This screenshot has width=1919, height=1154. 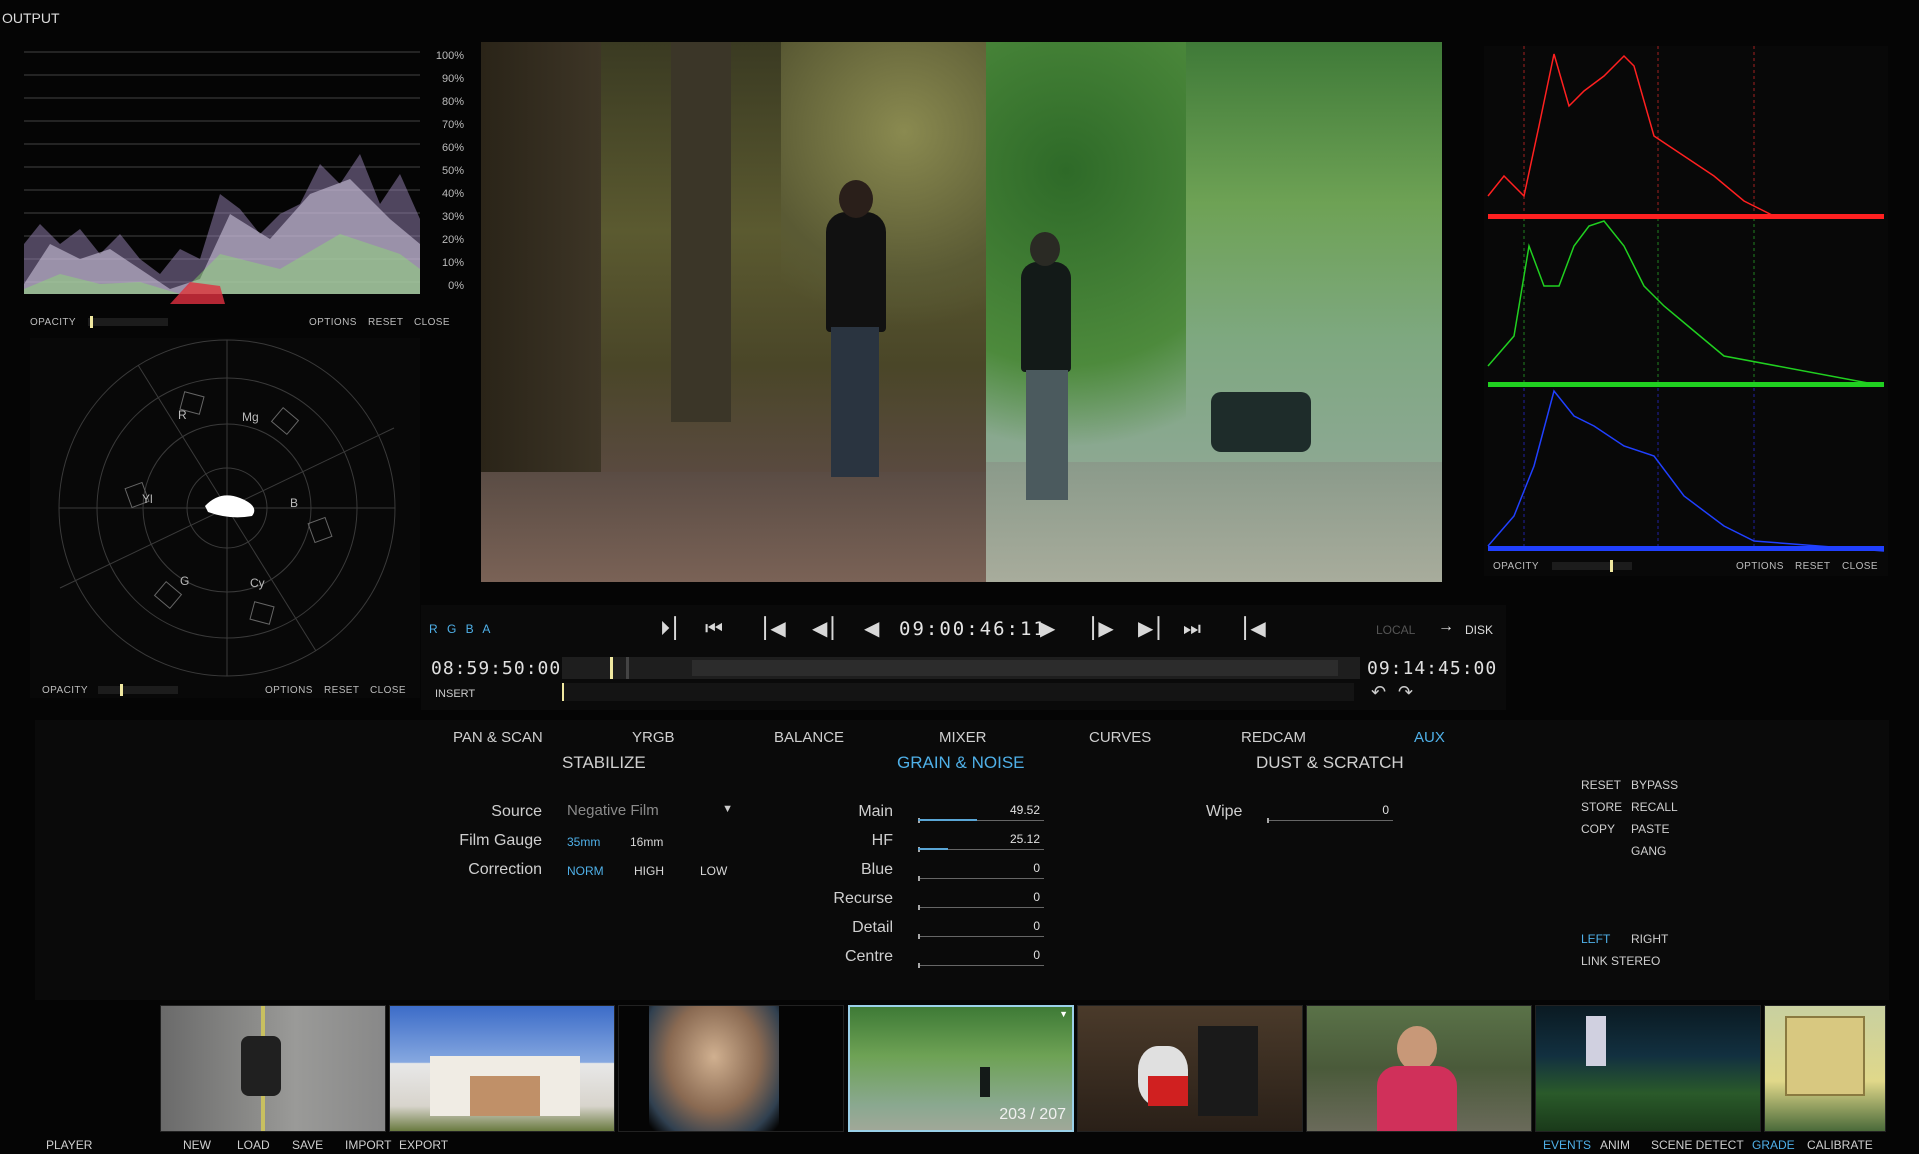 What do you see at coordinates (1120, 737) in the screenshot?
I see `tab-curves: CURVES` at bounding box center [1120, 737].